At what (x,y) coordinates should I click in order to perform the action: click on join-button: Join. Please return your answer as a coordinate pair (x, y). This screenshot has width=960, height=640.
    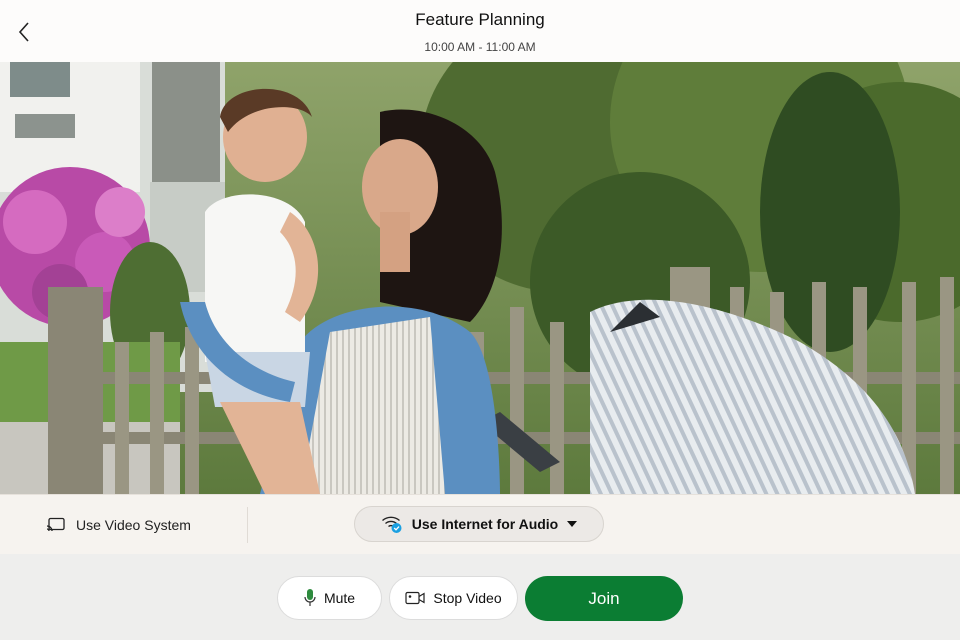
    Looking at the image, I should click on (604, 598).